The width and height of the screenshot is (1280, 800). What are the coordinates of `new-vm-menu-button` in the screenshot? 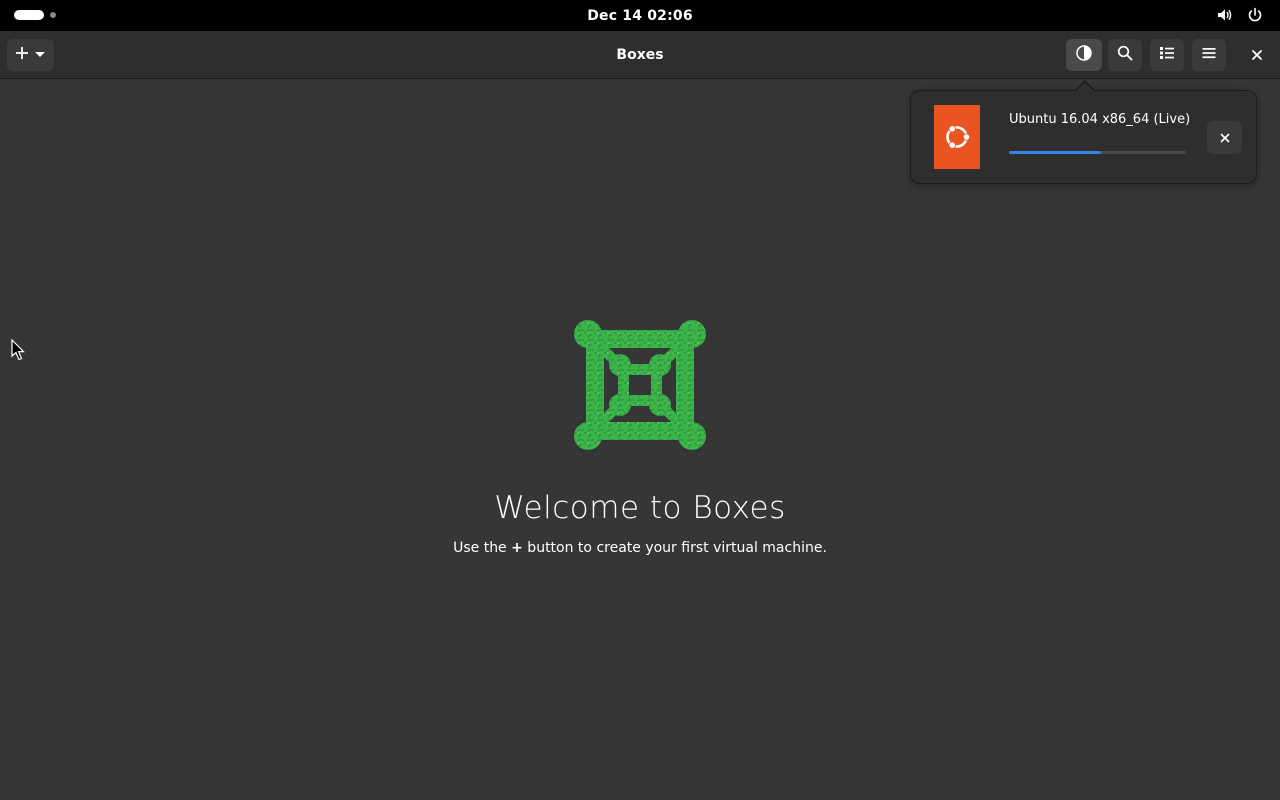 It's located at (30, 55).